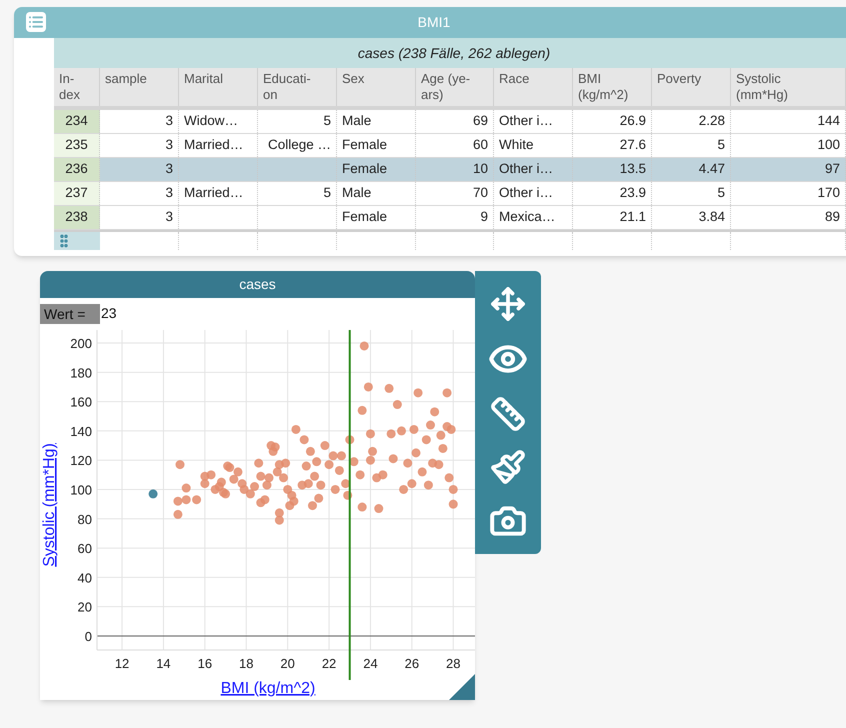 The image size is (846, 728). What do you see at coordinates (450, 170) in the screenshot?
I see `table-row: 236 3 Female 10 Other i… 13.5 4.47 97` at bounding box center [450, 170].